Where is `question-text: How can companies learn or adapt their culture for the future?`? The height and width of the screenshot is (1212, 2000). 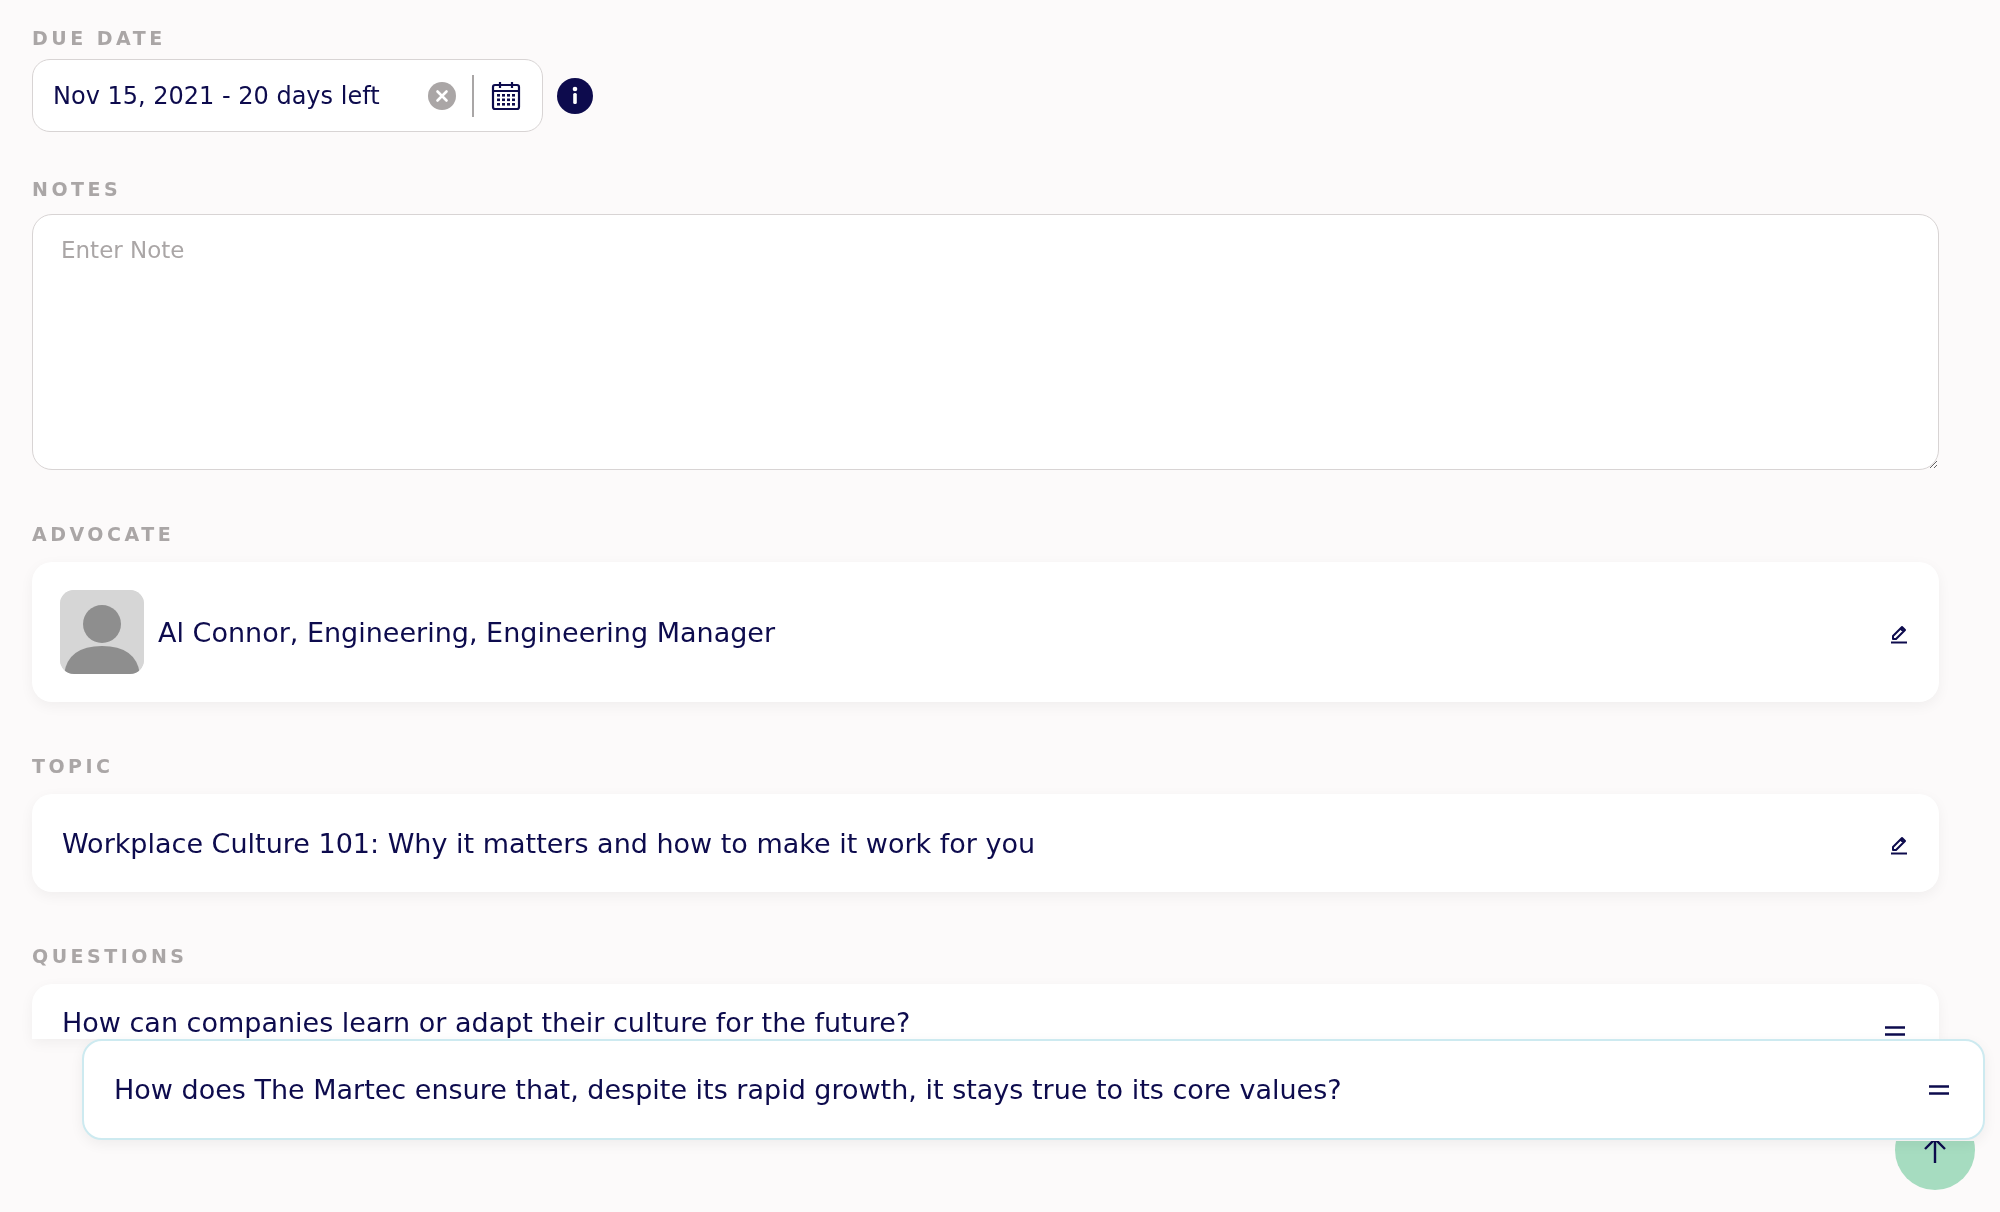 question-text: How can companies learn or adapt their culture for the future? is located at coordinates (487, 1022).